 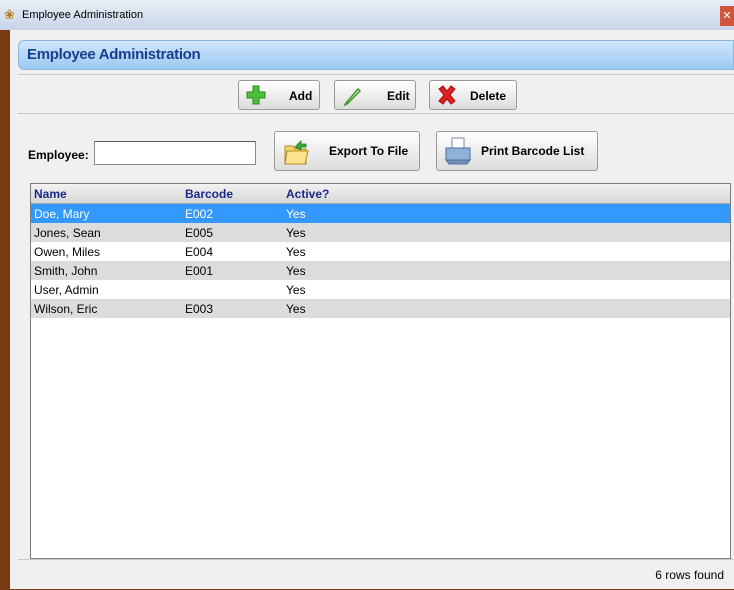 What do you see at coordinates (689, 575) in the screenshot?
I see `row-count-status: 6 rows found` at bounding box center [689, 575].